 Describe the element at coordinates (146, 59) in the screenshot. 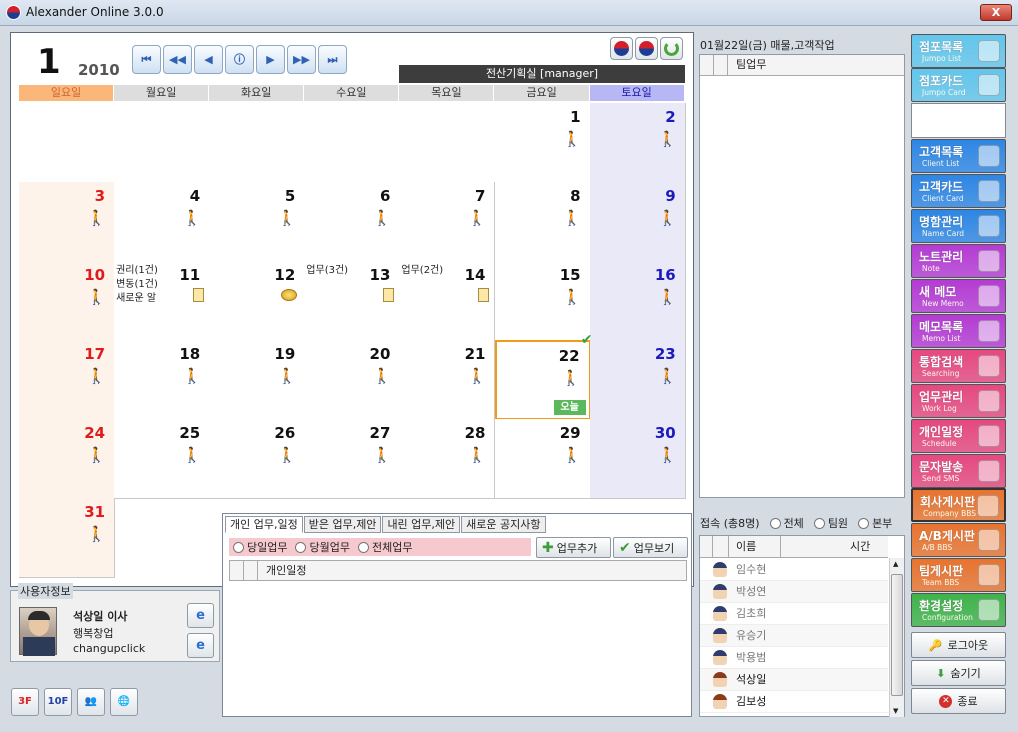

I see `first-year-button: ⏮` at that location.